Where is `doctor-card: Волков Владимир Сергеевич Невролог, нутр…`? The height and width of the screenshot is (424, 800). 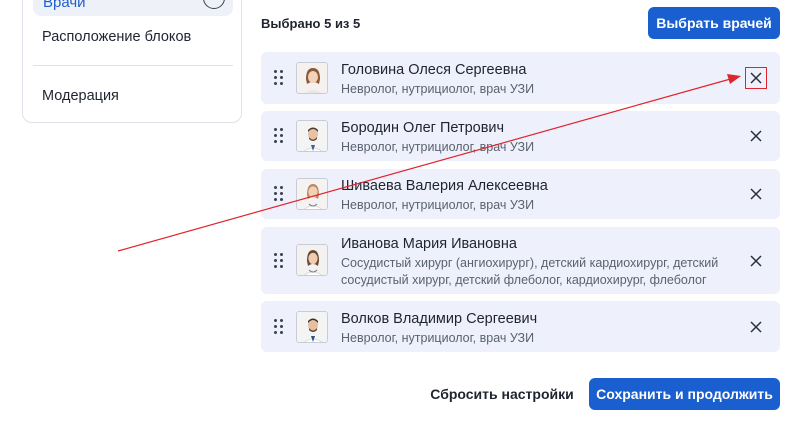 doctor-card: Волков Владимир Сергеевич Невролог, нутр… is located at coordinates (520, 326).